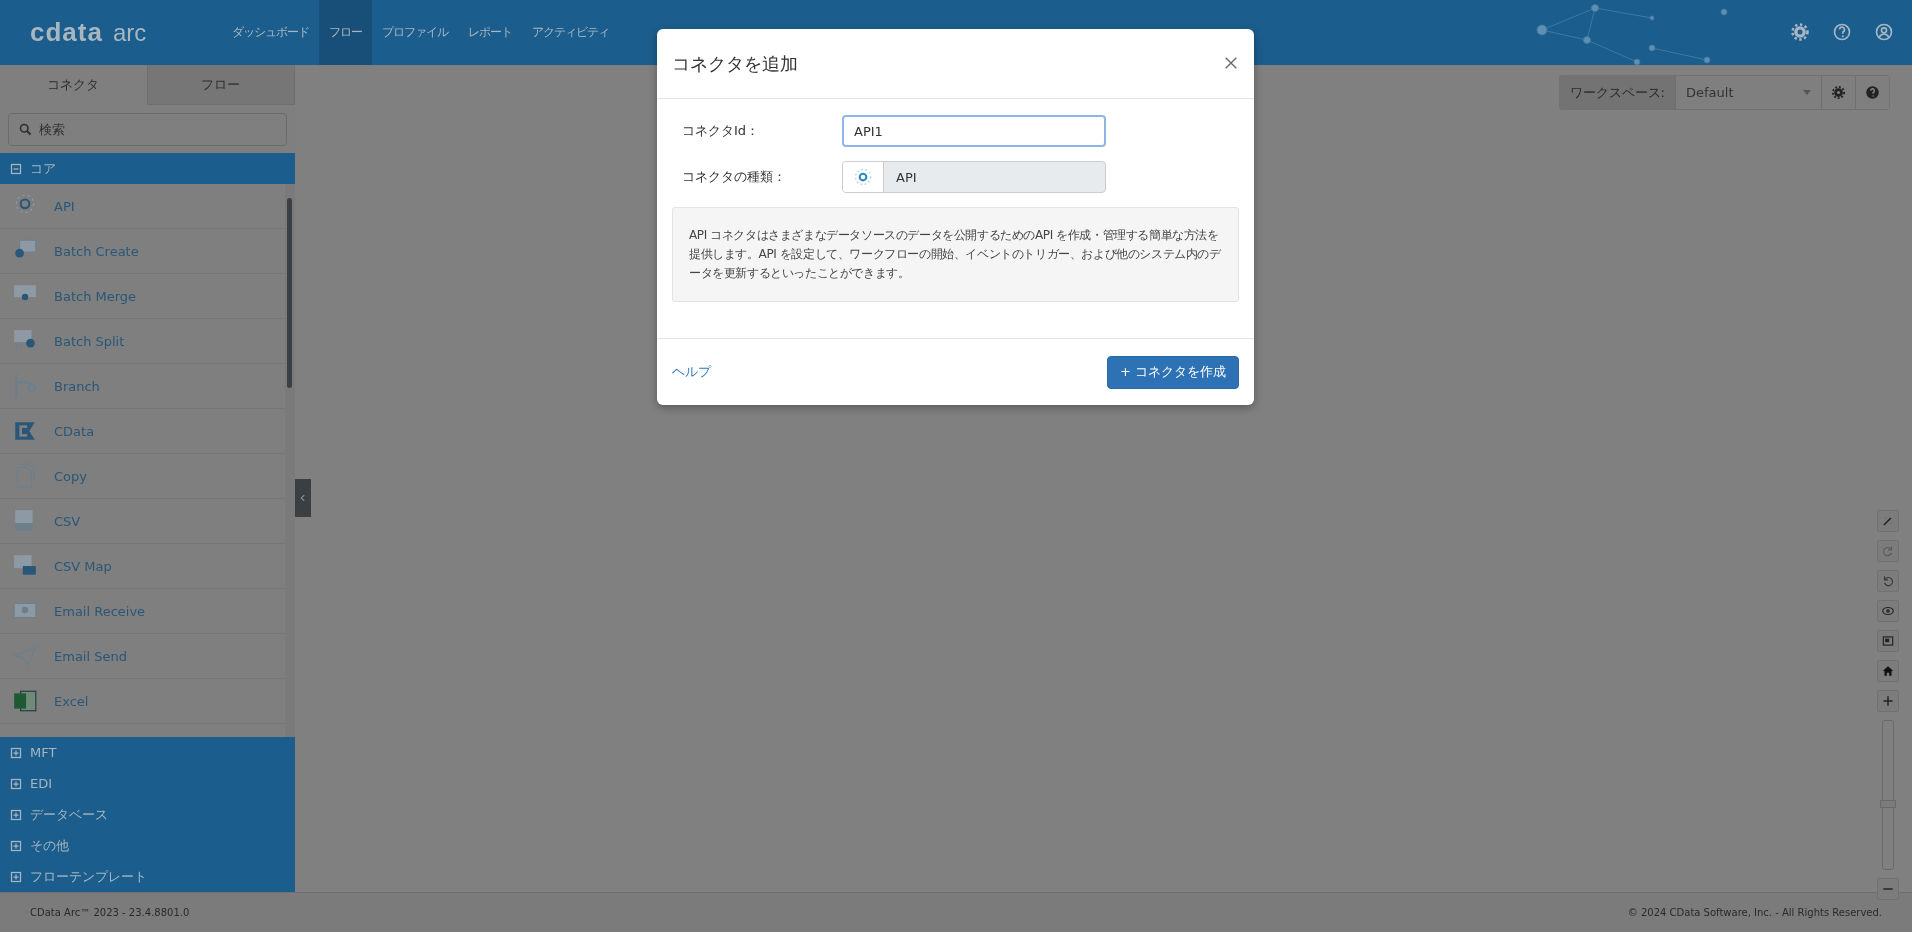  I want to click on category-header: MFT, so click(147, 752).